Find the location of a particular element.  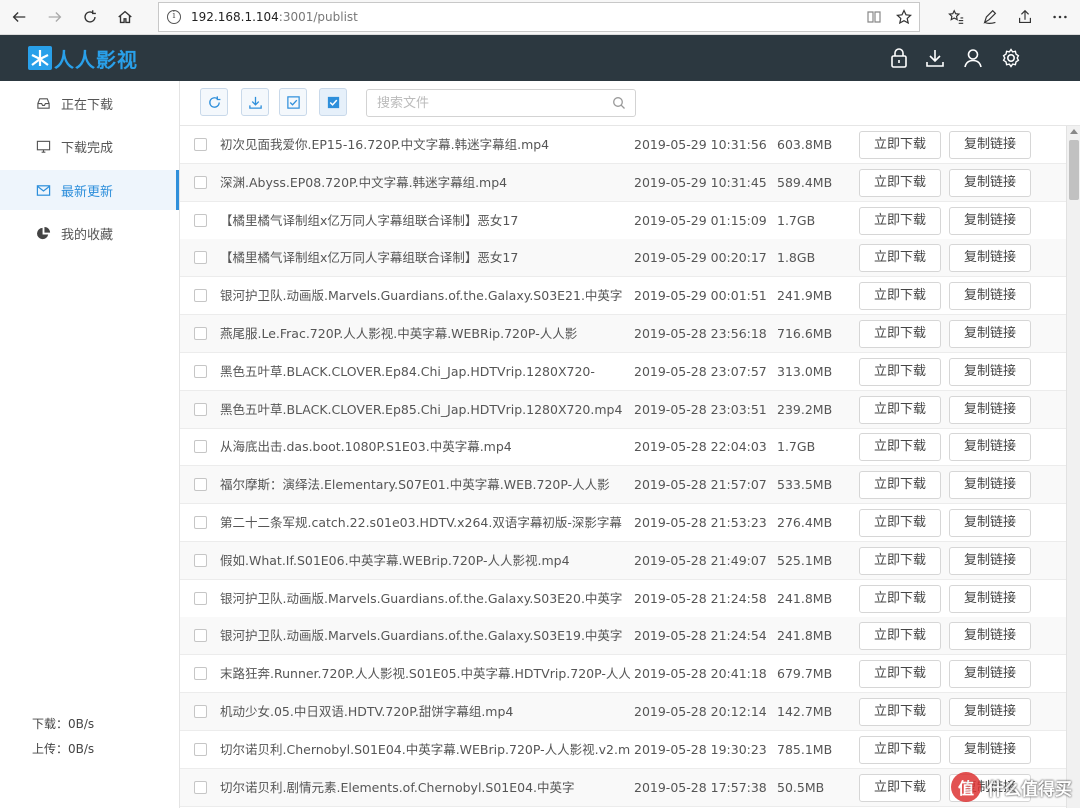

share-icon is located at coordinates (1025, 17).